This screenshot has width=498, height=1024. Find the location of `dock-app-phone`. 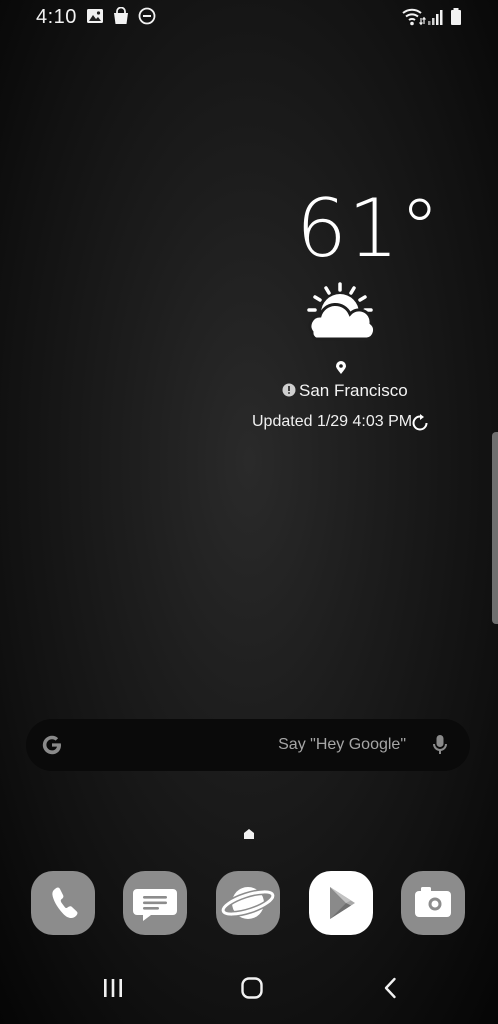

dock-app-phone is located at coordinates (63, 903).